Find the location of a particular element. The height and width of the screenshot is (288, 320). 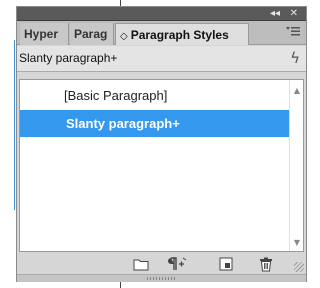

grip-icon is located at coordinates (161, 278).